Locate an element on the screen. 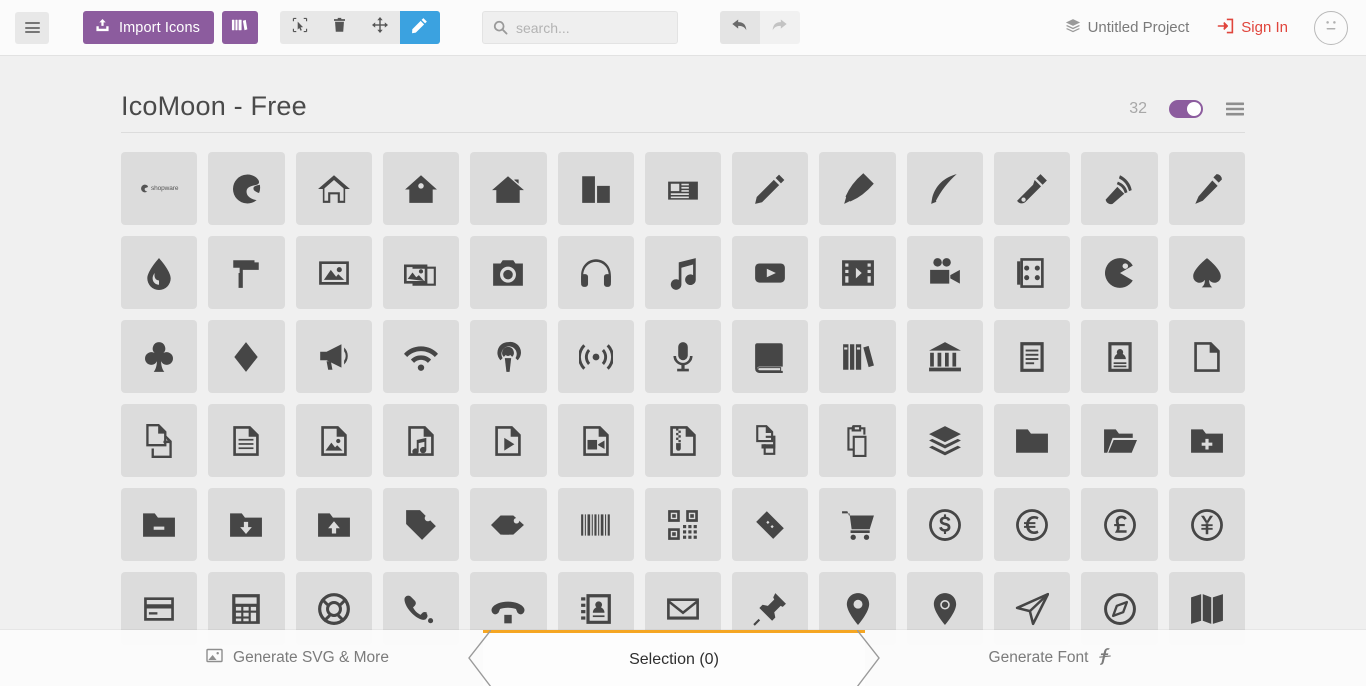 The width and height of the screenshot is (1366, 686). icon-tile: shopware is located at coordinates (159, 188).